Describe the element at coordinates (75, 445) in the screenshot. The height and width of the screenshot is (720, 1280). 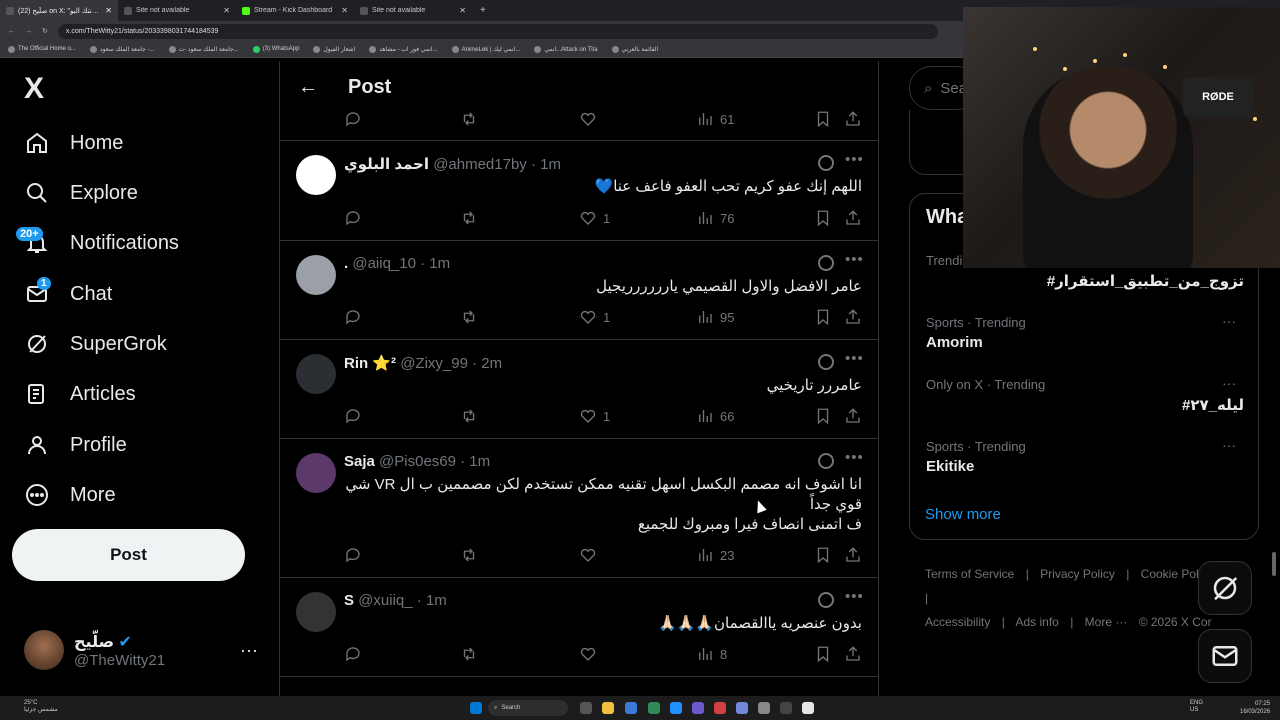
I see `nav-item-profile: Profile` at that location.